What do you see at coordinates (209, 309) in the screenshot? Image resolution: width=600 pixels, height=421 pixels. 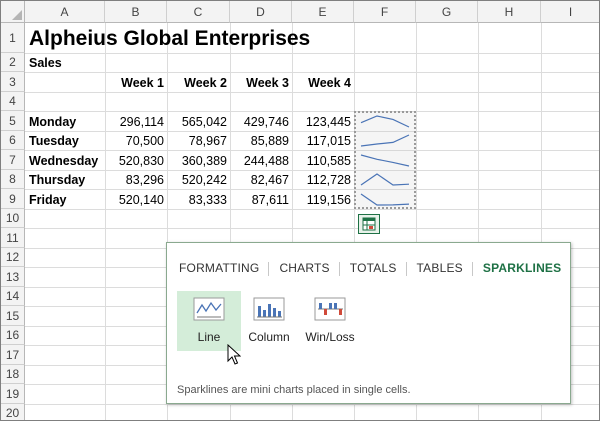 I see `line-sparkline-icon` at bounding box center [209, 309].